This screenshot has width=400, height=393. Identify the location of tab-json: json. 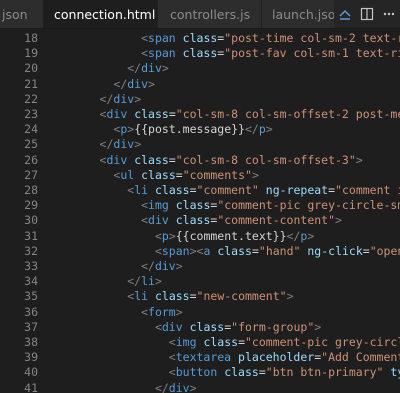
(22, 14).